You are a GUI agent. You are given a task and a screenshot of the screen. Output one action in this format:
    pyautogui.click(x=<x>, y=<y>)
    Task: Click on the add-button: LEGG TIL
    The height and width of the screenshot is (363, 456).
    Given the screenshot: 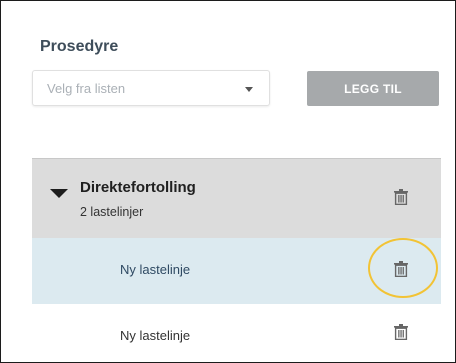 What is the action you would take?
    pyautogui.click(x=373, y=88)
    